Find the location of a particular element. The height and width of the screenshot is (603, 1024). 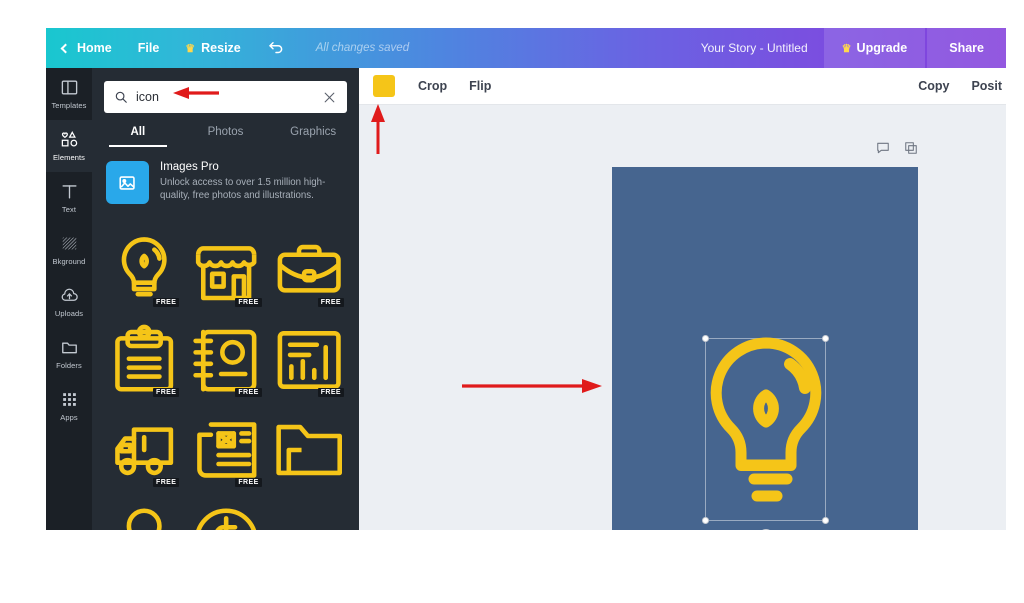

header-menu: Home File ♛ Resize All changes saved is located at coordinates (227, 48).